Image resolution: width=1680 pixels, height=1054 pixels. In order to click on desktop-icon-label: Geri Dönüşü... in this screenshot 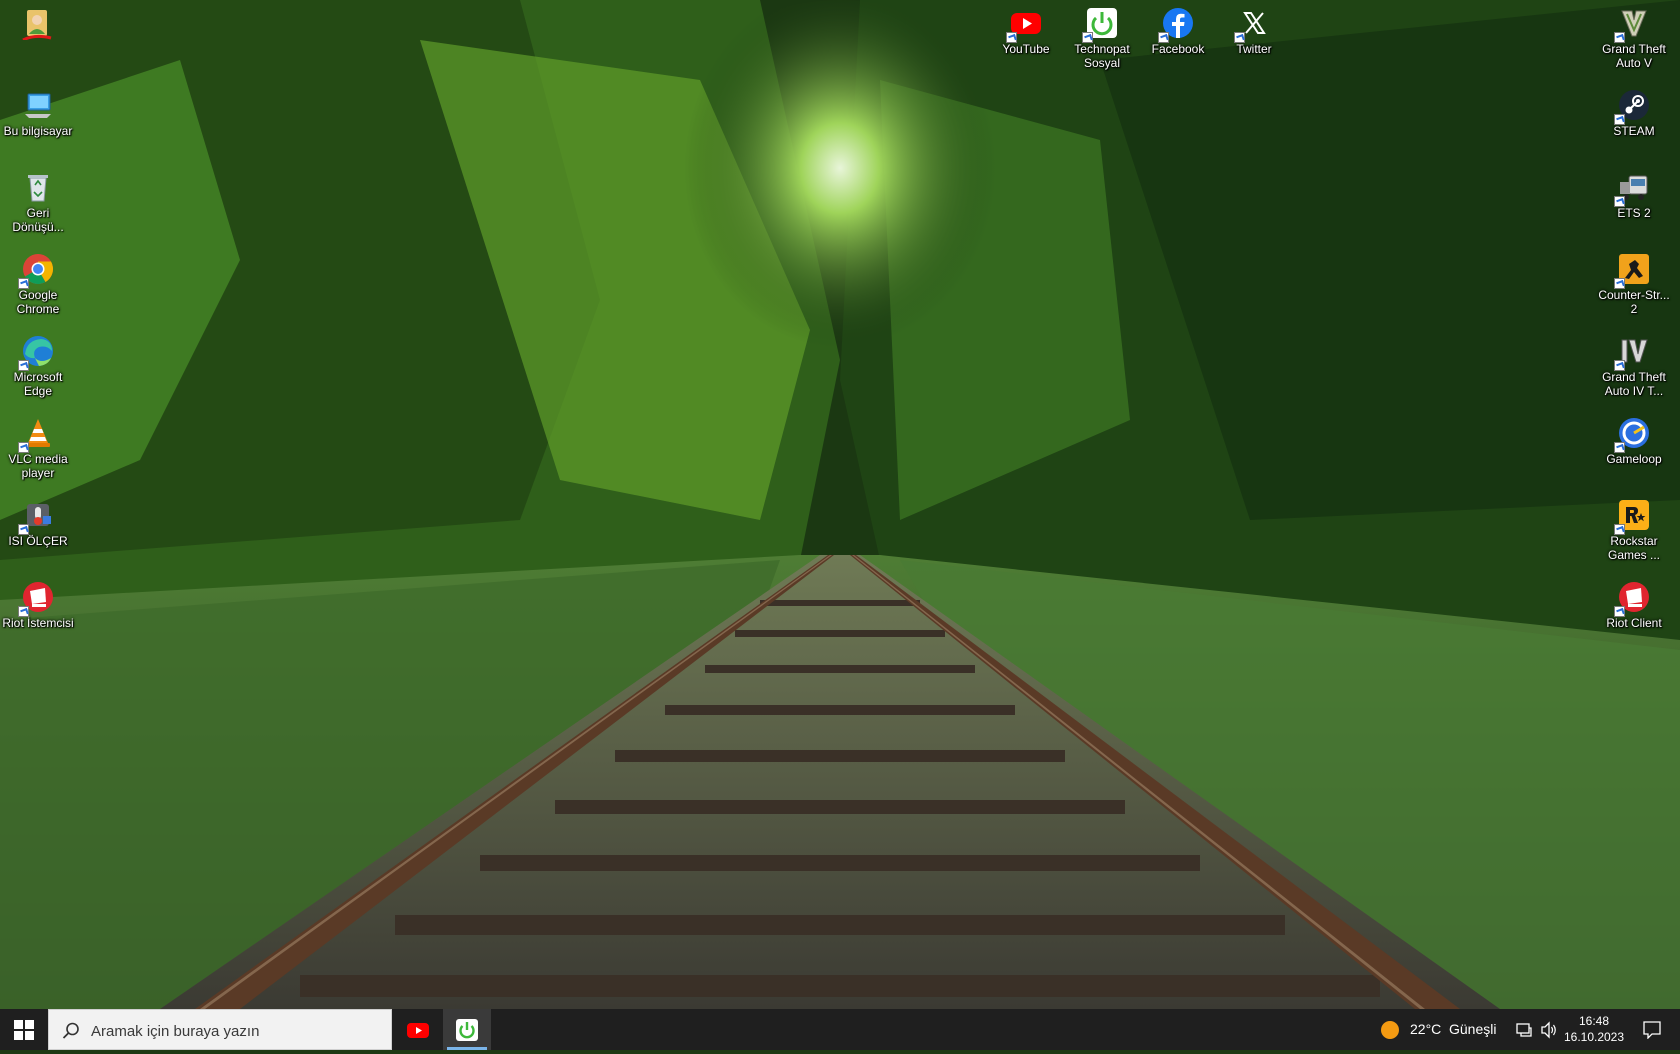, I will do `click(38, 220)`.